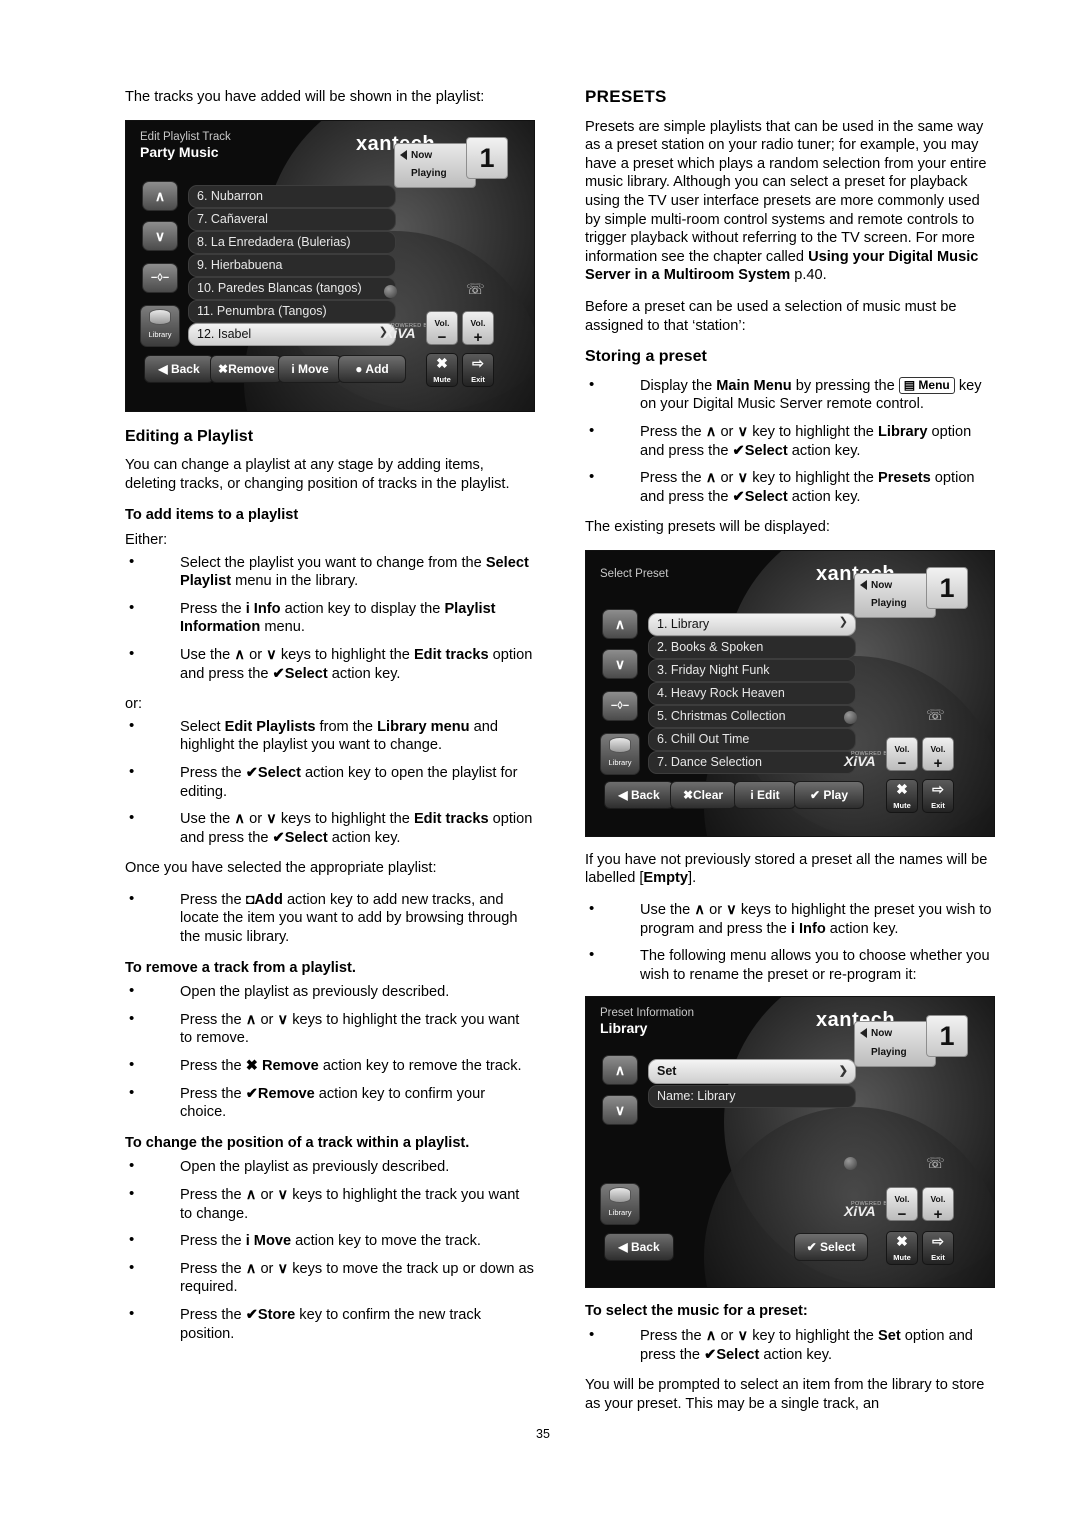 The width and height of the screenshot is (1080, 1528). Describe the element at coordinates (292, 265) in the screenshot. I see `list-item: 9. Hierbabuena` at that location.